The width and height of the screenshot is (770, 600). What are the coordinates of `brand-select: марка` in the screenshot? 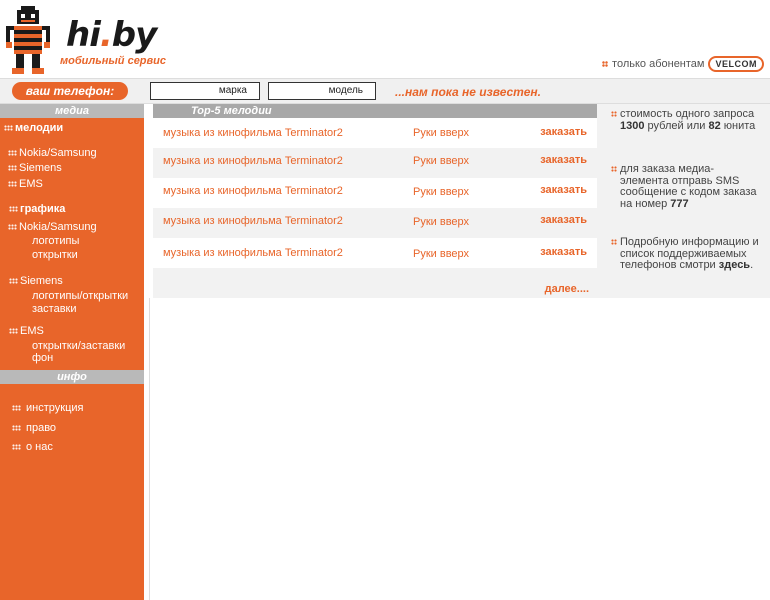 It's located at (205, 91).